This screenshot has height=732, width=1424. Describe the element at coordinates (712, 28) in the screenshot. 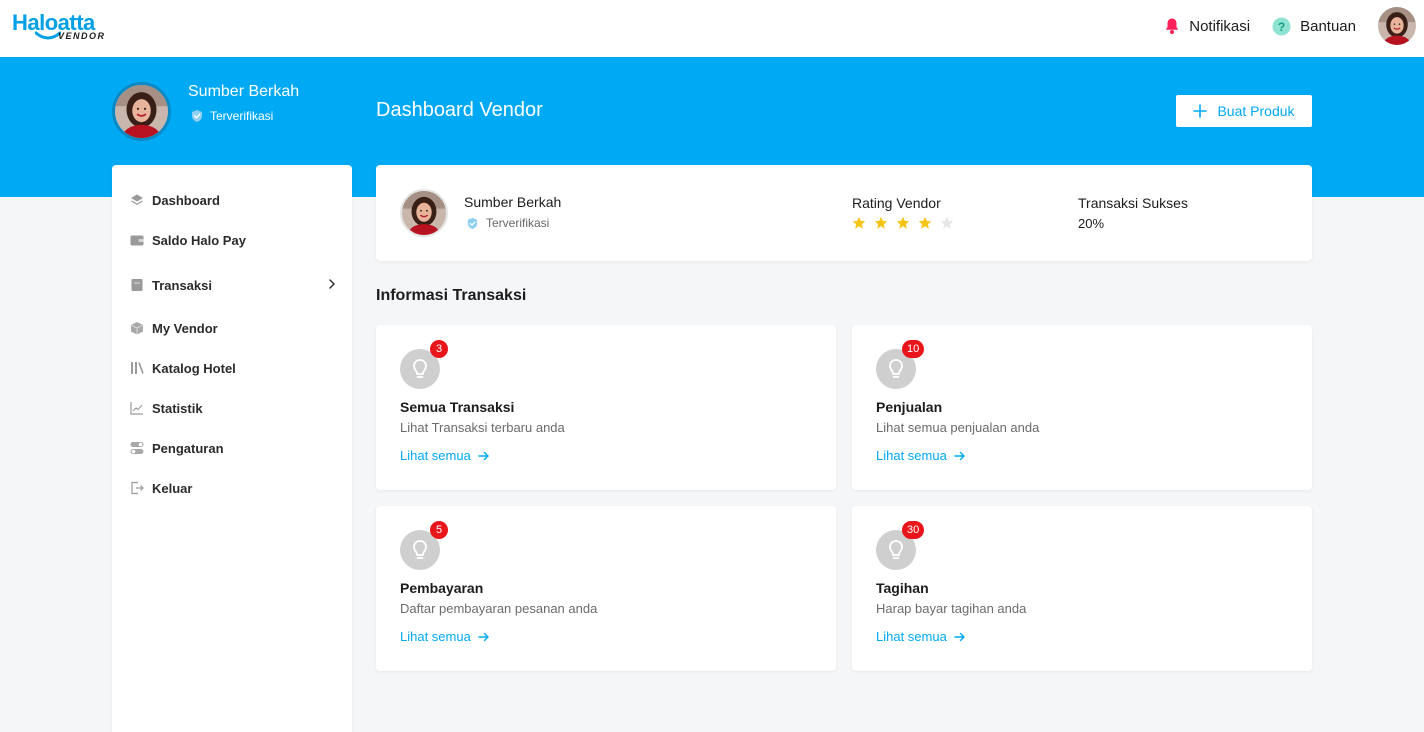

I see `top-navbar: Haloatta VENDOR Notifikasi ? Bantuan` at that location.